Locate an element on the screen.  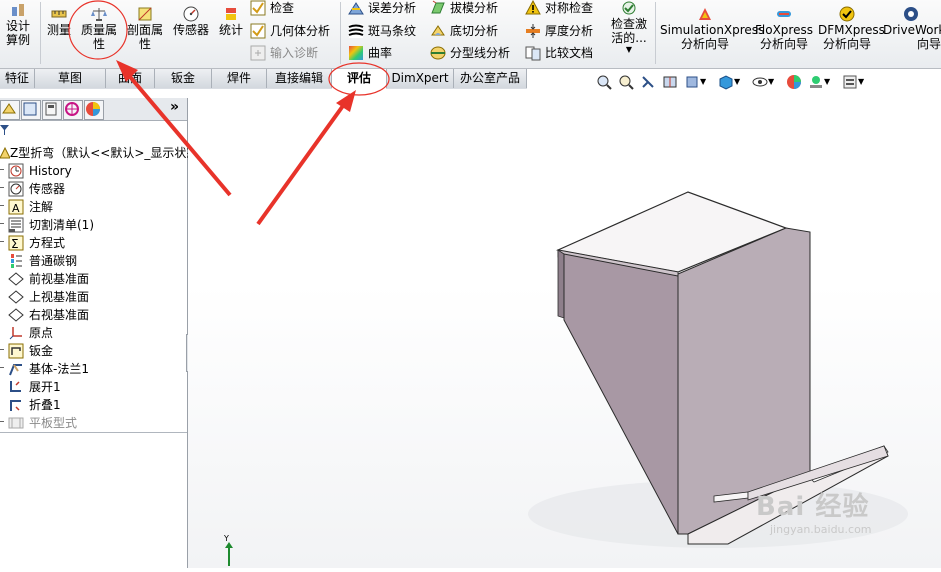
tree-item-front-plane: 前视基准面 is located at coordinates (93, 279).